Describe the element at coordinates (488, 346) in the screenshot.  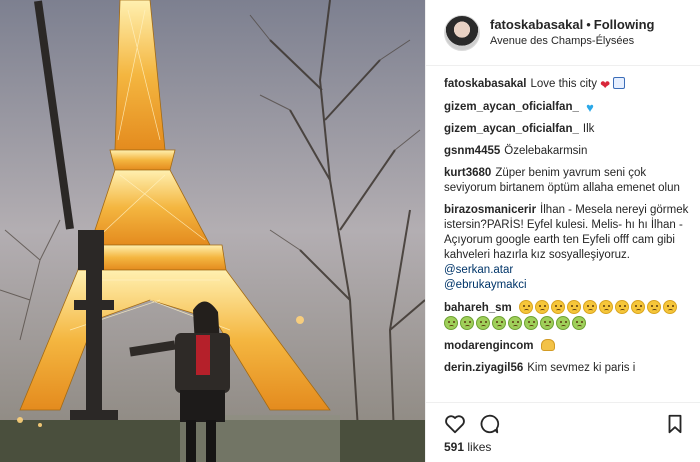
I see `comment-username: modarengincom` at that location.